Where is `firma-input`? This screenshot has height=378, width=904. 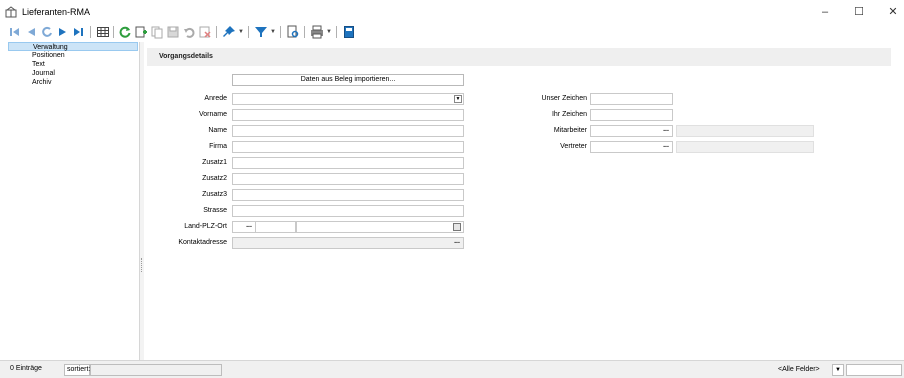
firma-input is located at coordinates (348, 147).